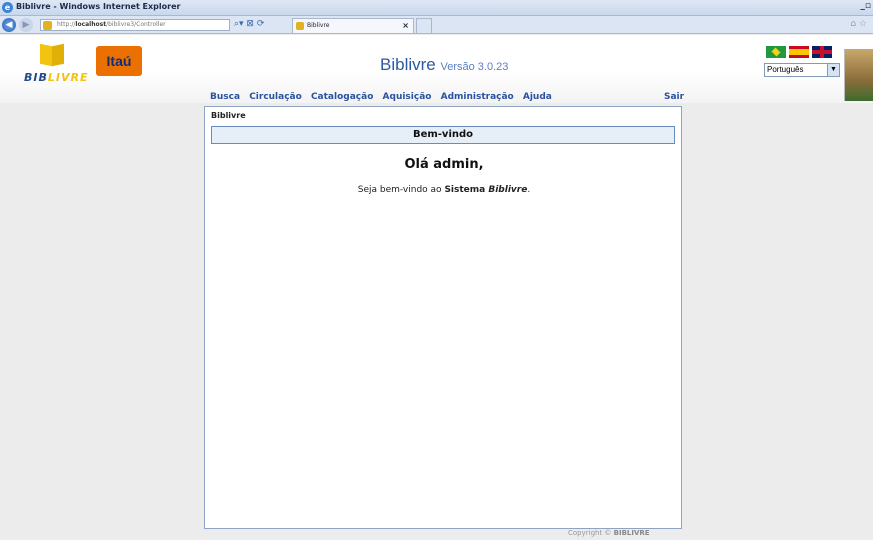 The image size is (873, 540). Describe the element at coordinates (135, 25) in the screenshot. I see `address-bar: http://localhost/biblivre3/Controller` at that location.